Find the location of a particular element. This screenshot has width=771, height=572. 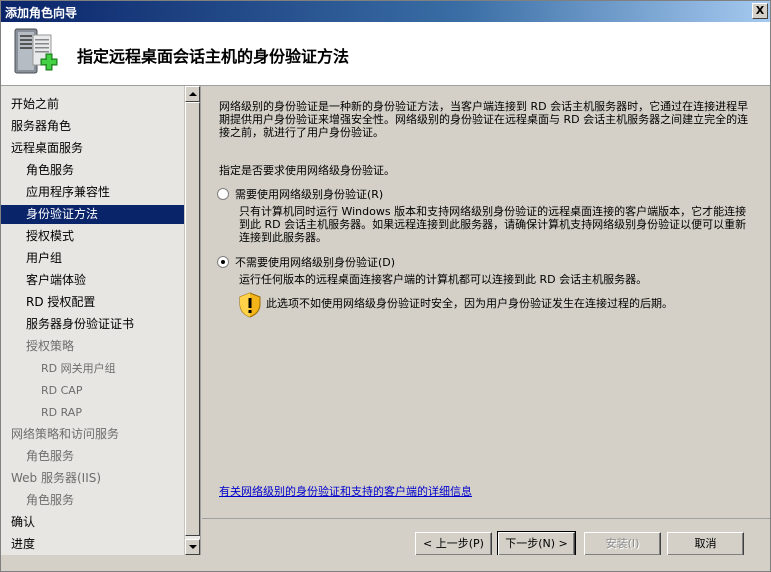

title-bar: 添加角色向导 X is located at coordinates (385, 11).